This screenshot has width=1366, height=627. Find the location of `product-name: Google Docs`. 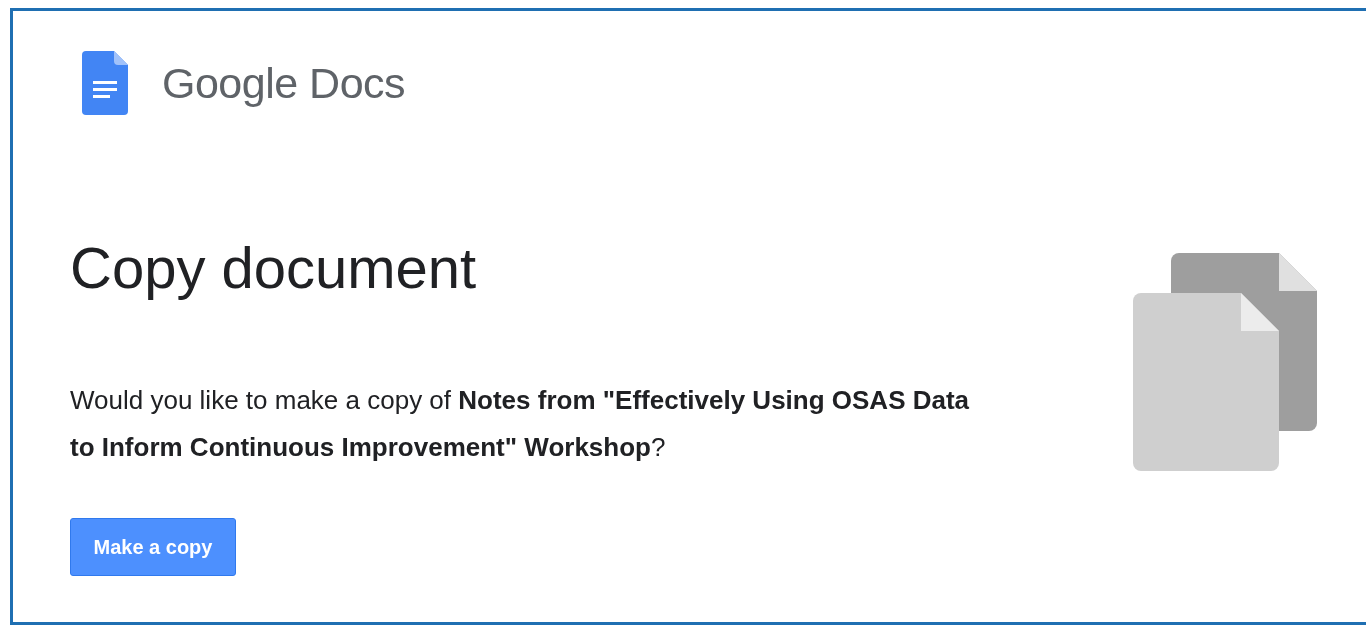

product-name: Google Docs is located at coordinates (284, 83).